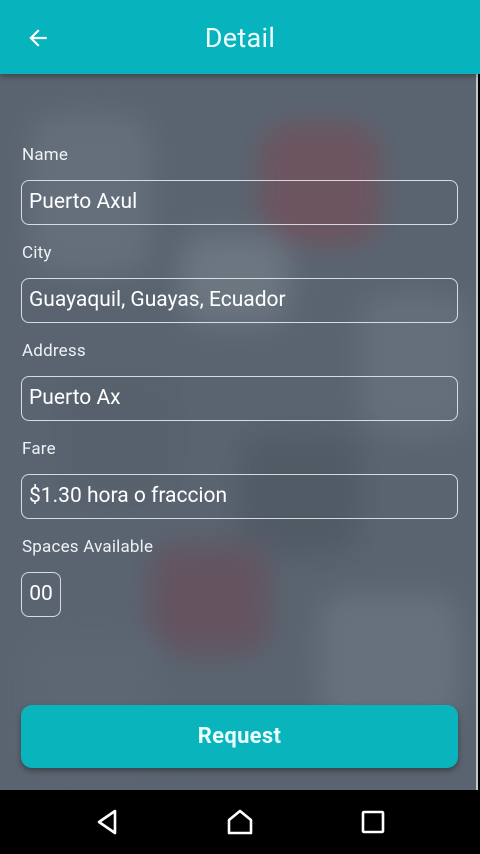  What do you see at coordinates (239, 300) in the screenshot?
I see `city-field: Guayaquil, Guayas, Ecuador` at bounding box center [239, 300].